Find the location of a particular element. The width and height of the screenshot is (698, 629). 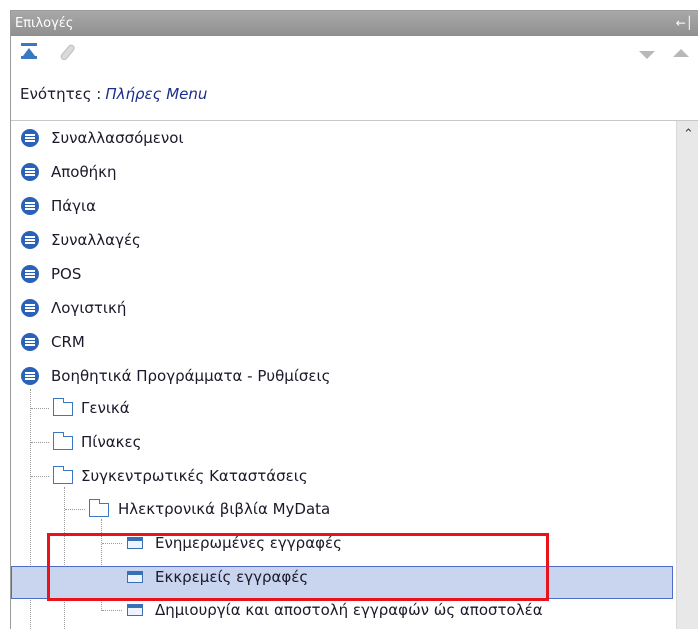

menu-item-pos: POS is located at coordinates (321, 274).